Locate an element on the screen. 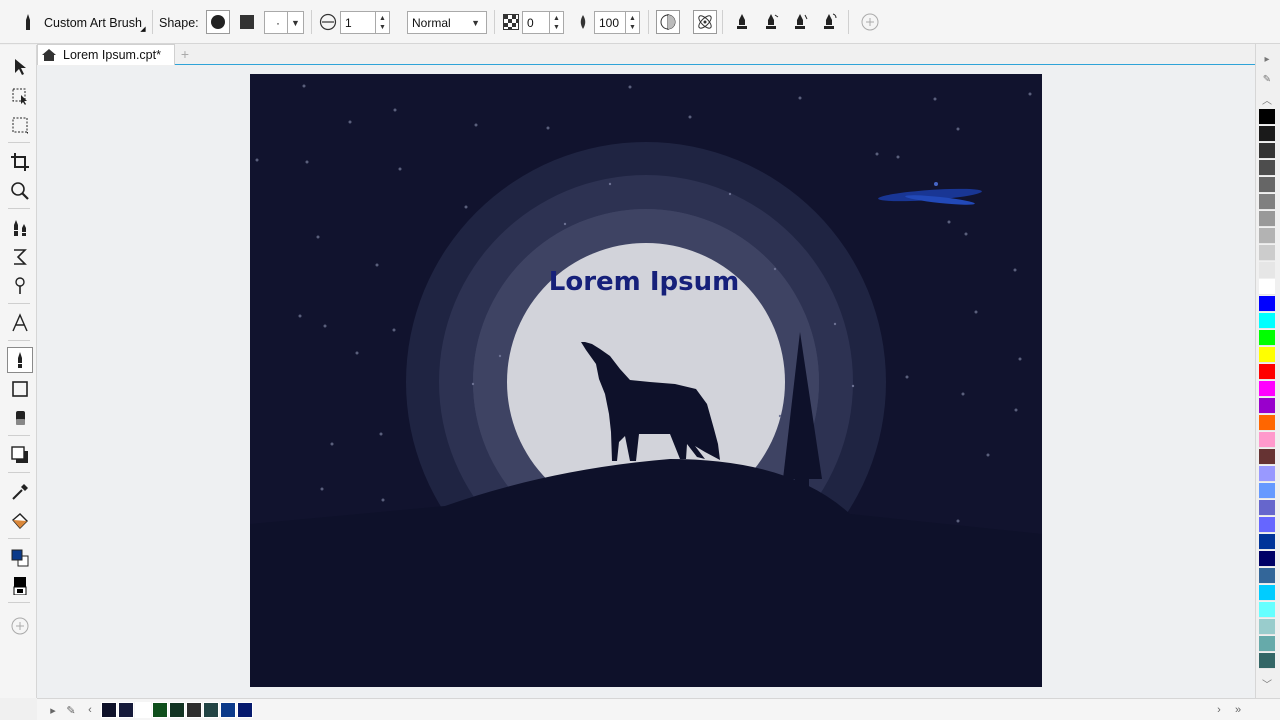  artwork-headline: Lorem Ipsum is located at coordinates (644, 282).